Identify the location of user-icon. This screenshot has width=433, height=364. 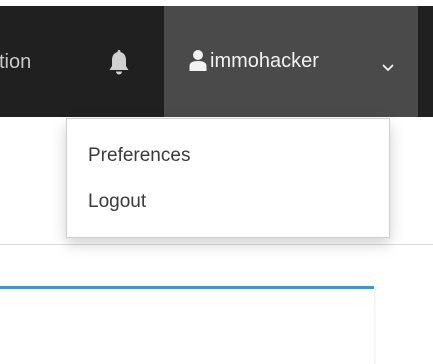
(198, 60).